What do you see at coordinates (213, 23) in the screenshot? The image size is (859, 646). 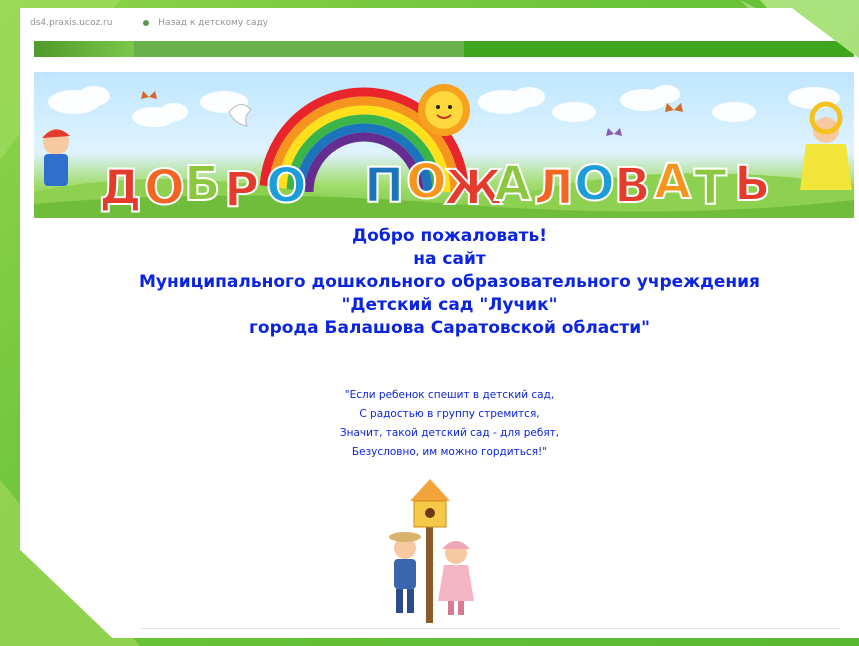 I see `tab-label: Назад к детскому саду` at bounding box center [213, 23].